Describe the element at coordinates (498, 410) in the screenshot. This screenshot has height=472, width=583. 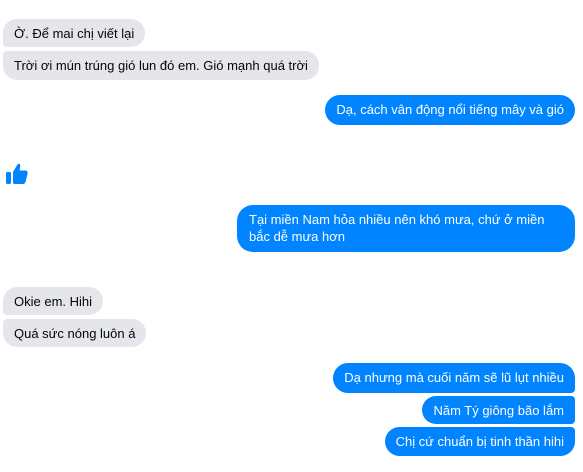
I see `message-bubble-outgoing: Năm Tý giông bão lắm` at that location.